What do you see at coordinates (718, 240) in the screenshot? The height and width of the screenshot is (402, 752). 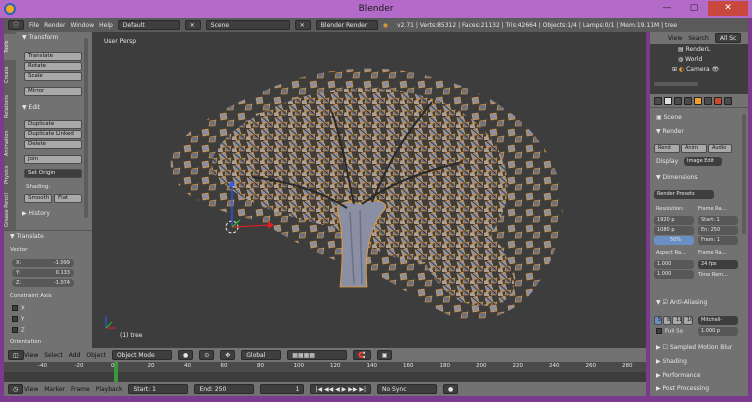 I see `frame-step-field: Fram: 1` at bounding box center [718, 240].